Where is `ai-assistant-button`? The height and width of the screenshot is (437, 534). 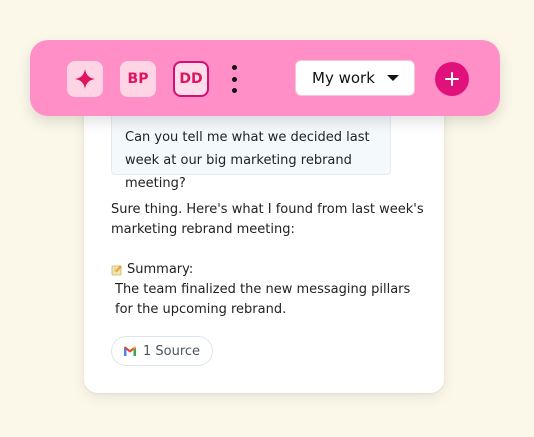 ai-assistant-button is located at coordinates (85, 79).